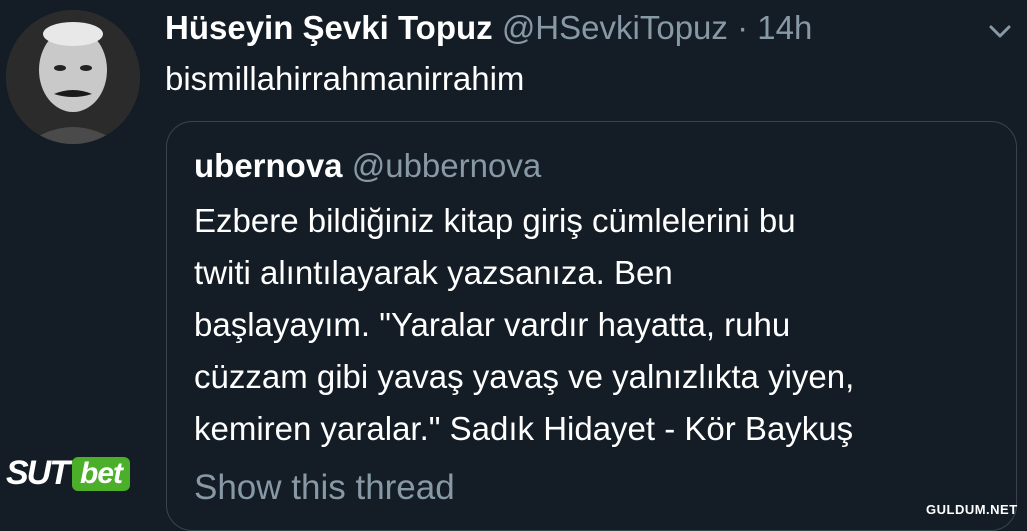 The width and height of the screenshot is (1027, 531). I want to click on chevron-down-icon, so click(1000, 31).